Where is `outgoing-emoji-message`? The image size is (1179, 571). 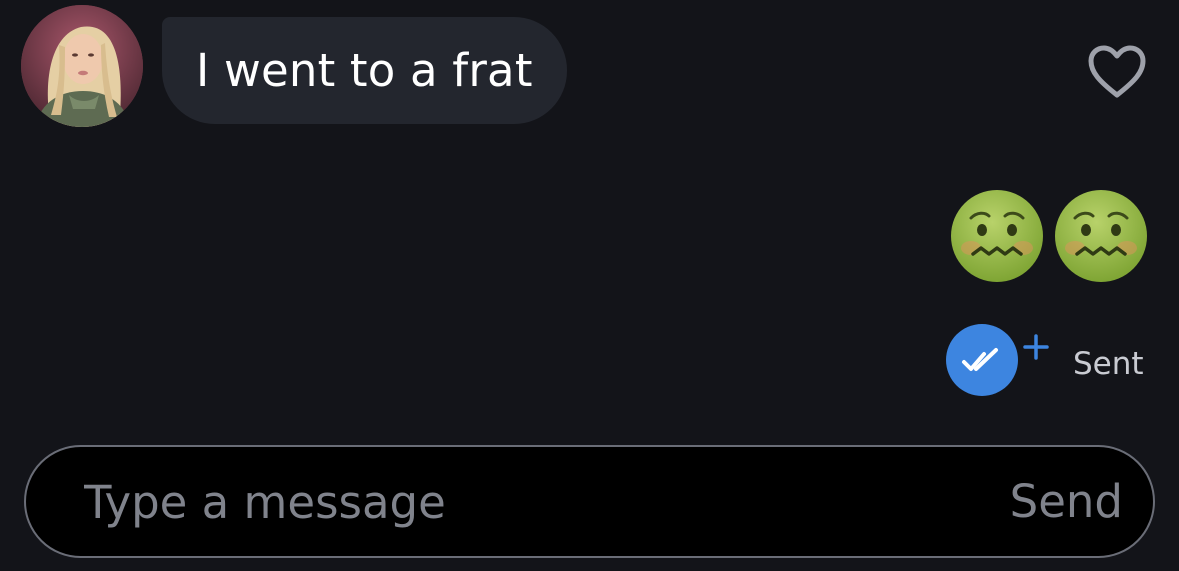
outgoing-emoji-message is located at coordinates (1049, 236).